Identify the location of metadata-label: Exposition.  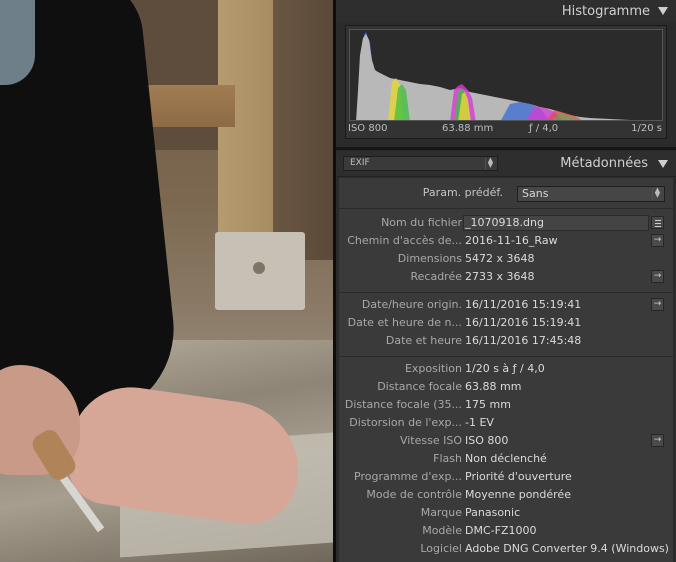
(433, 368).